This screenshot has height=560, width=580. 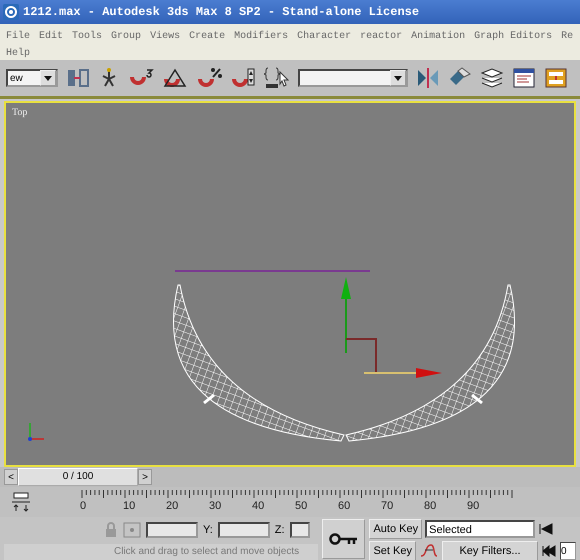 What do you see at coordinates (568, 551) in the screenshot?
I see `current-frame-field: 0` at bounding box center [568, 551].